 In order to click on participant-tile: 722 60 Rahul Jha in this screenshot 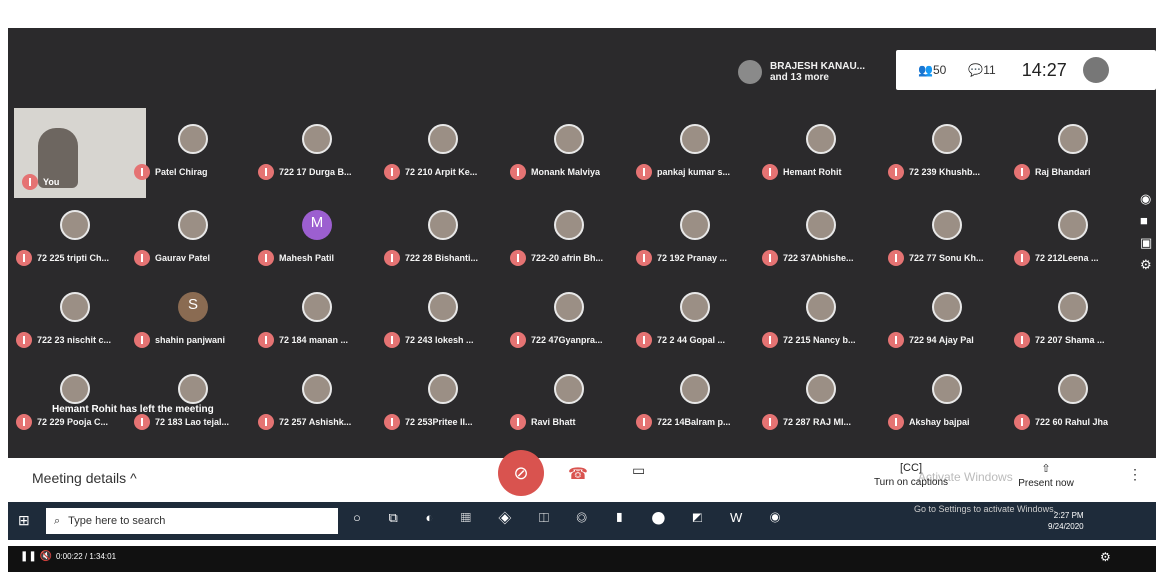, I will do `click(1072, 402)`.